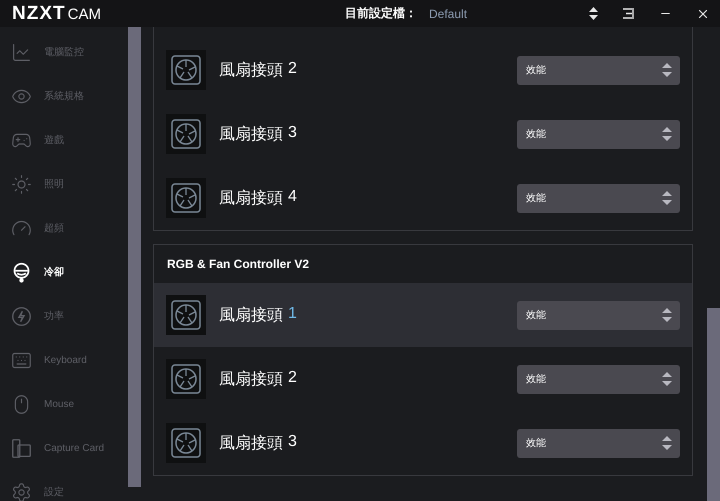  What do you see at coordinates (292, 197) in the screenshot?
I see `fan-port-number: 4` at bounding box center [292, 197].